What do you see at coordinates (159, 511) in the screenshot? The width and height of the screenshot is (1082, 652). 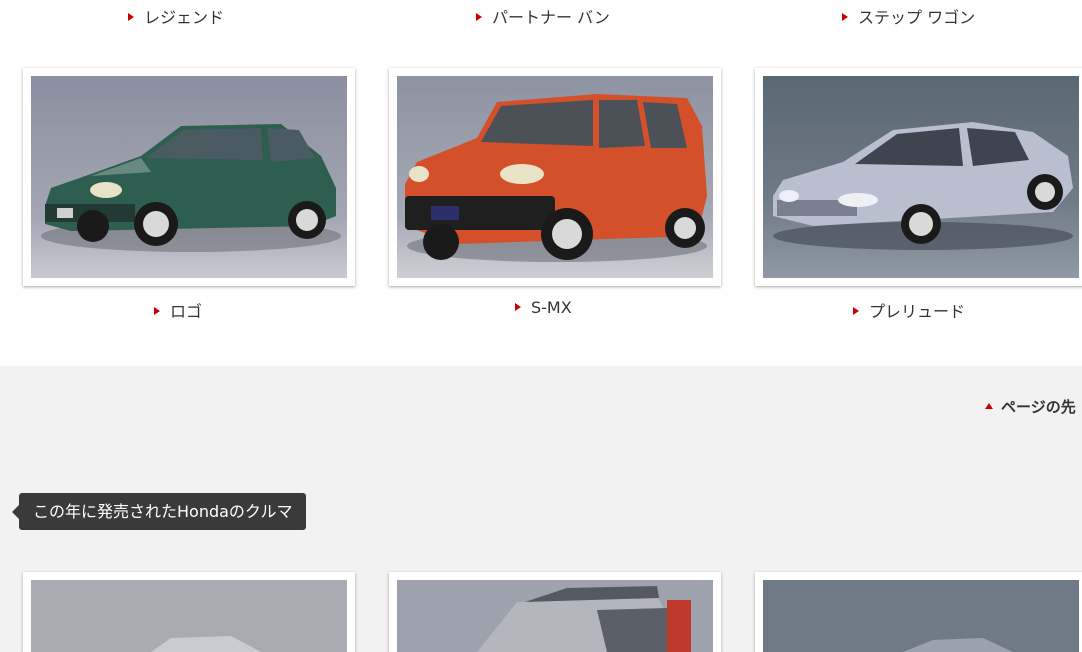 I see `section-heading: この年に発売されたHondaのクルマ` at bounding box center [159, 511].